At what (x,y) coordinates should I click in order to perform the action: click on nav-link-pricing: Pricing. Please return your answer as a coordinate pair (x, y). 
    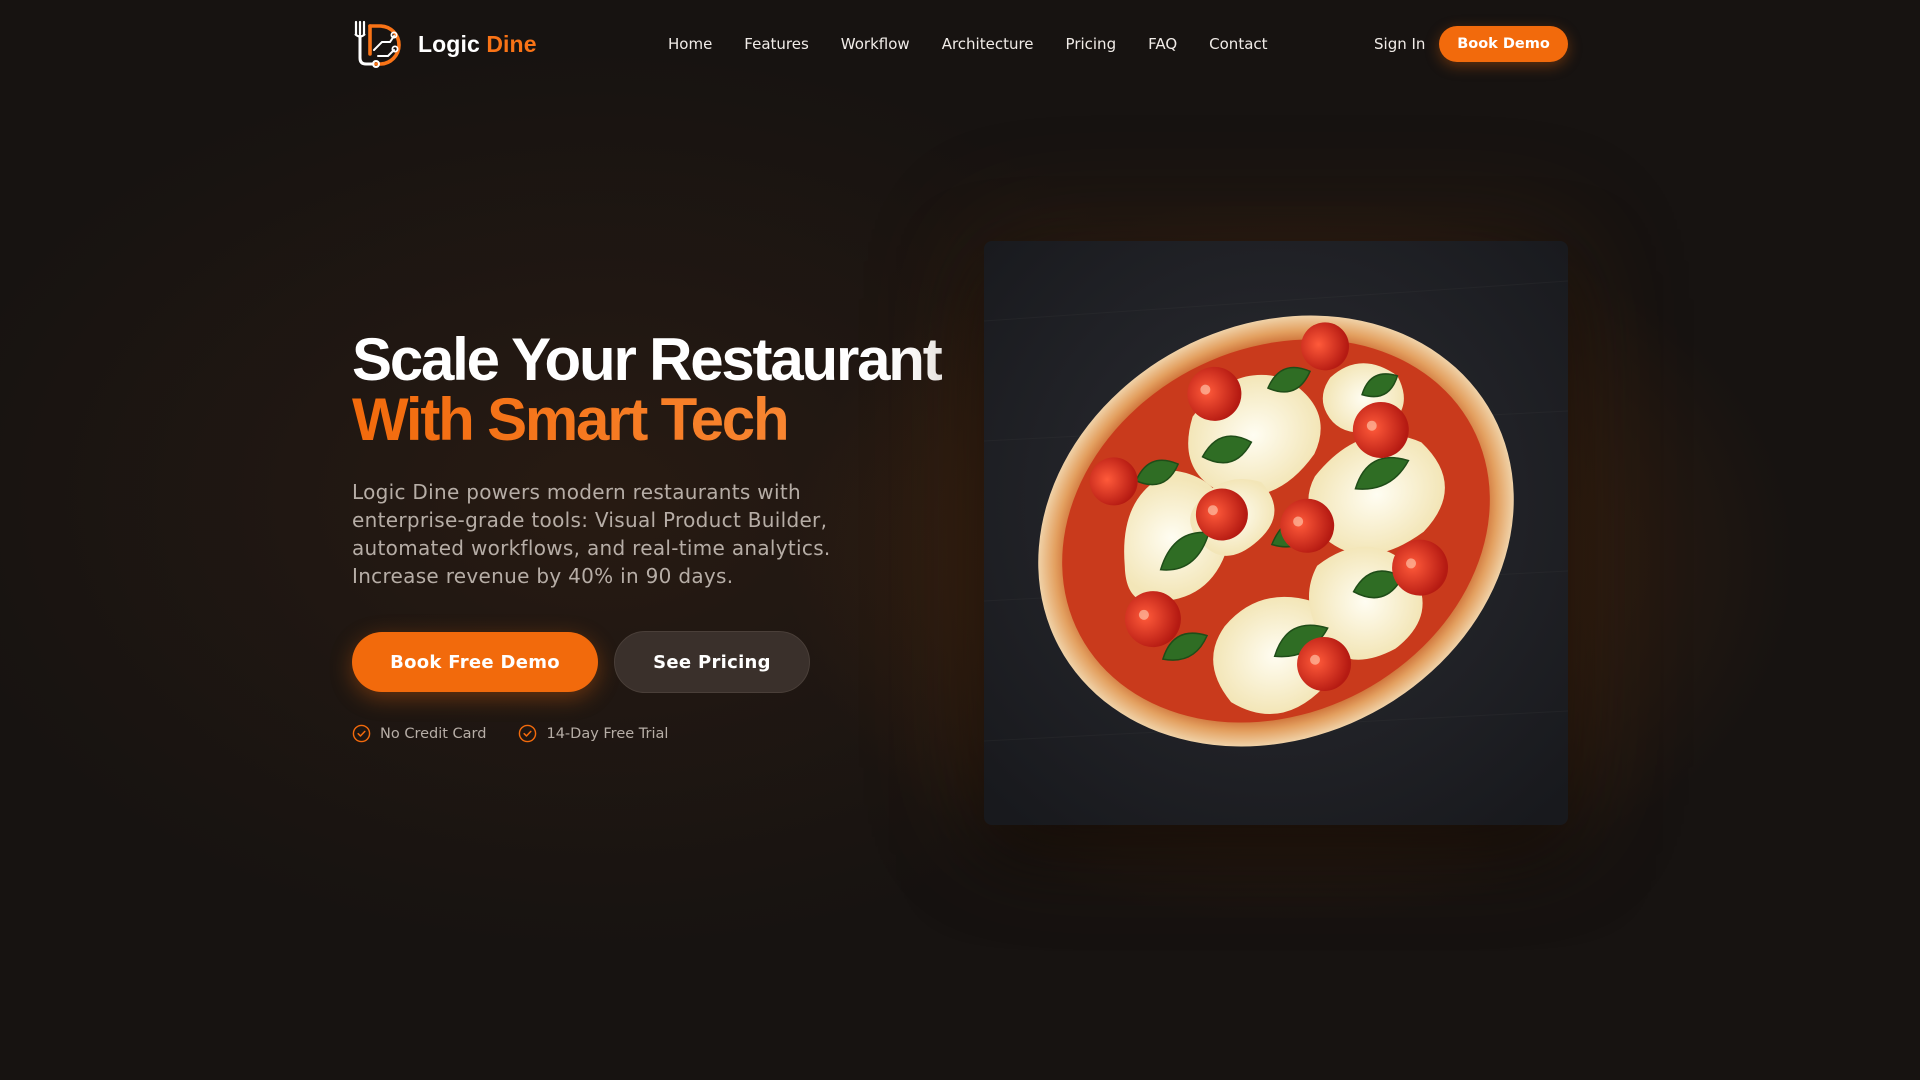
    Looking at the image, I should click on (1091, 44).